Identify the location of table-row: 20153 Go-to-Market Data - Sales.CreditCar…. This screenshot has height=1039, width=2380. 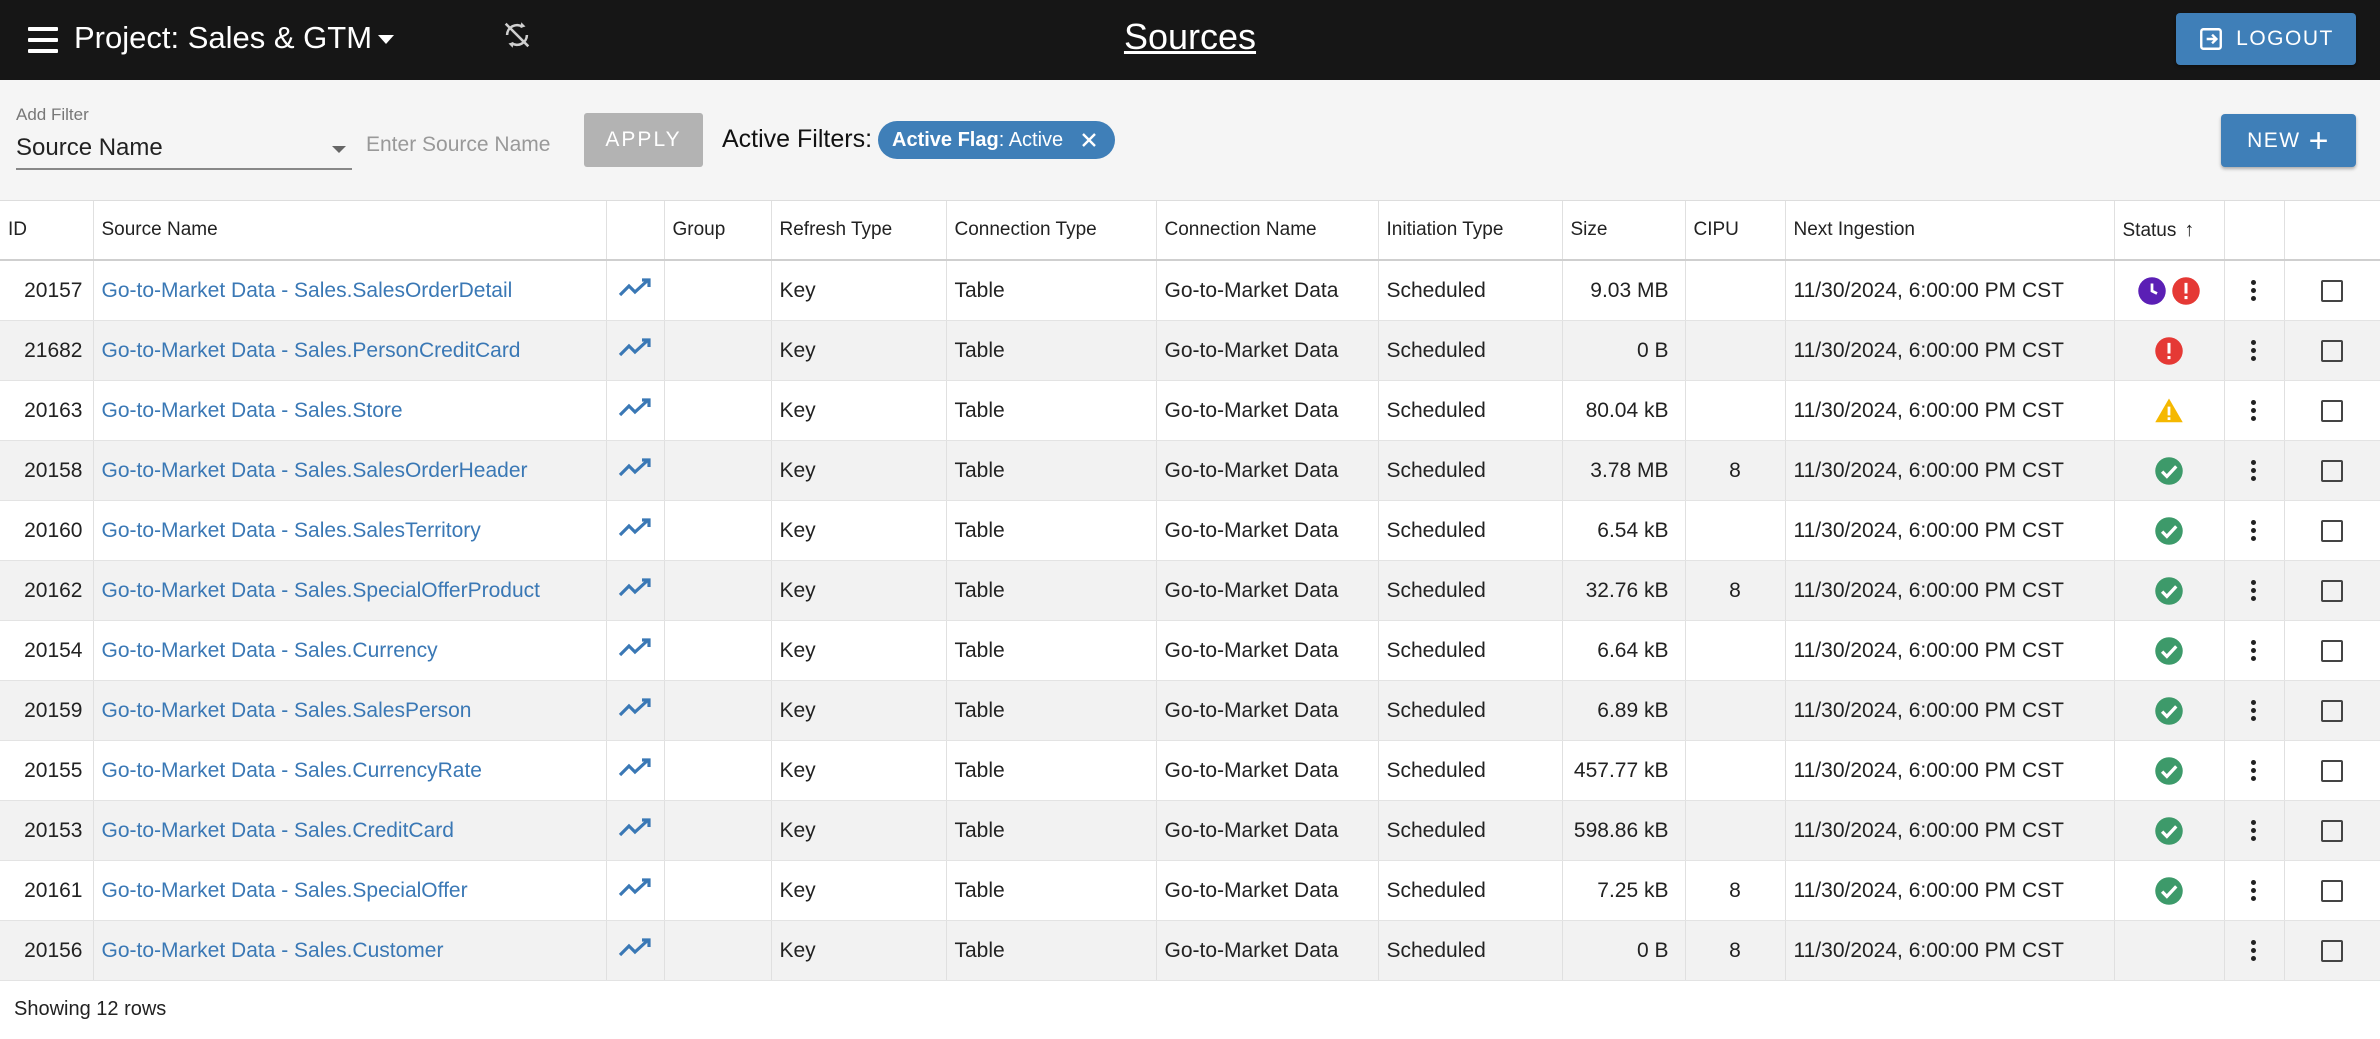
(1190, 830).